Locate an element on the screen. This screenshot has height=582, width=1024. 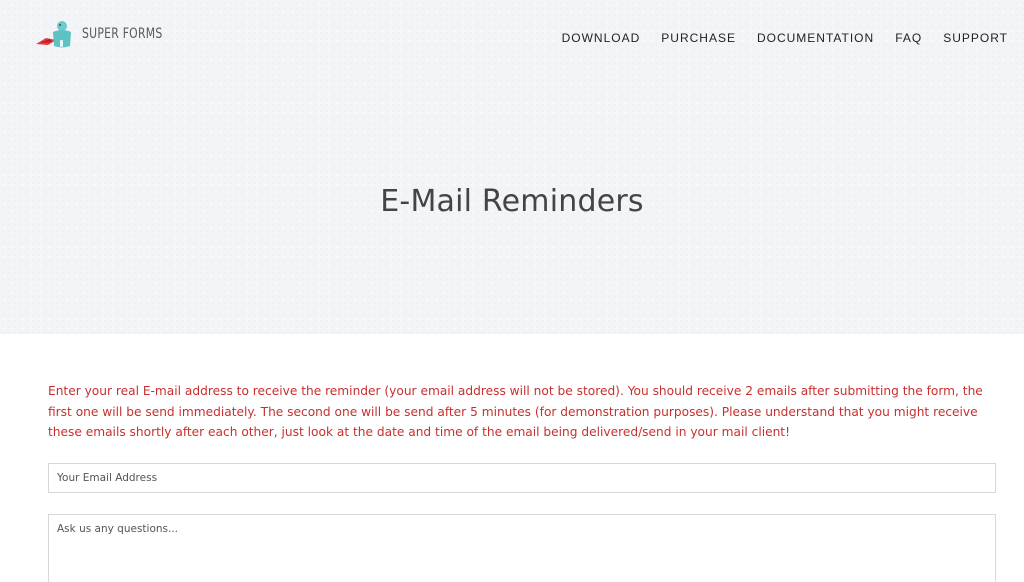
page-title: E-Mail Reminders is located at coordinates (512, 201).